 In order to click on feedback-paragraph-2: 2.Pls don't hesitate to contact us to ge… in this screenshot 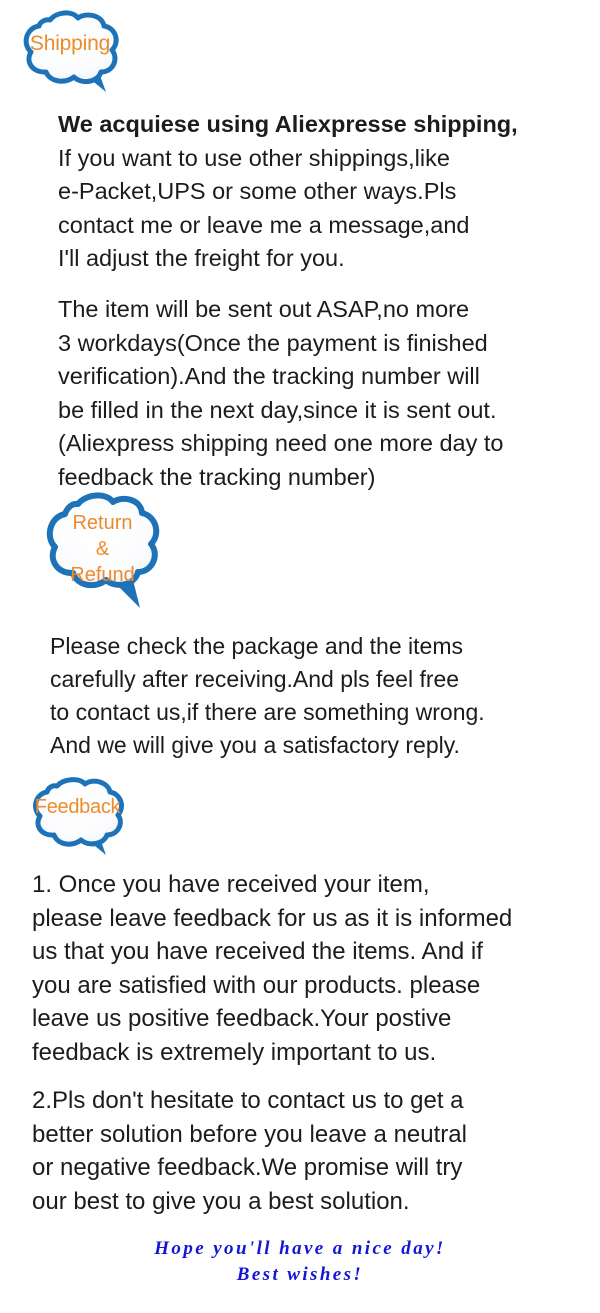, I will do `click(249, 1151)`.